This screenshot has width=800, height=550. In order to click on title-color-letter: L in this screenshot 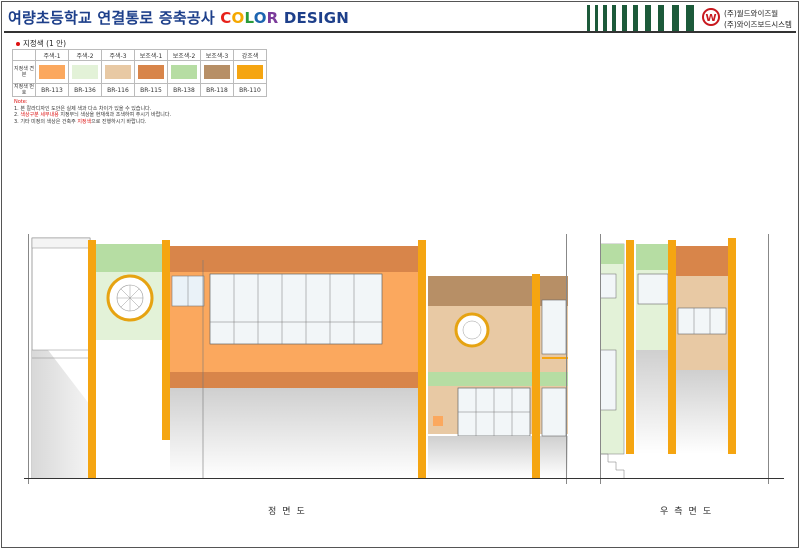, I will do `click(249, 18)`.